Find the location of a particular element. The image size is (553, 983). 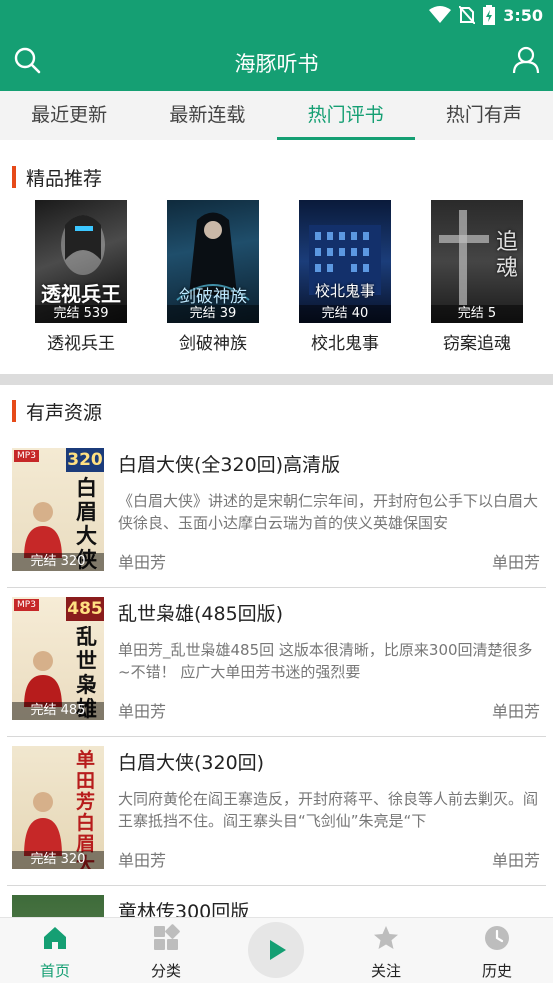

featured-item: 透视兵王 完结 539 透视兵王 is located at coordinates (81, 277).